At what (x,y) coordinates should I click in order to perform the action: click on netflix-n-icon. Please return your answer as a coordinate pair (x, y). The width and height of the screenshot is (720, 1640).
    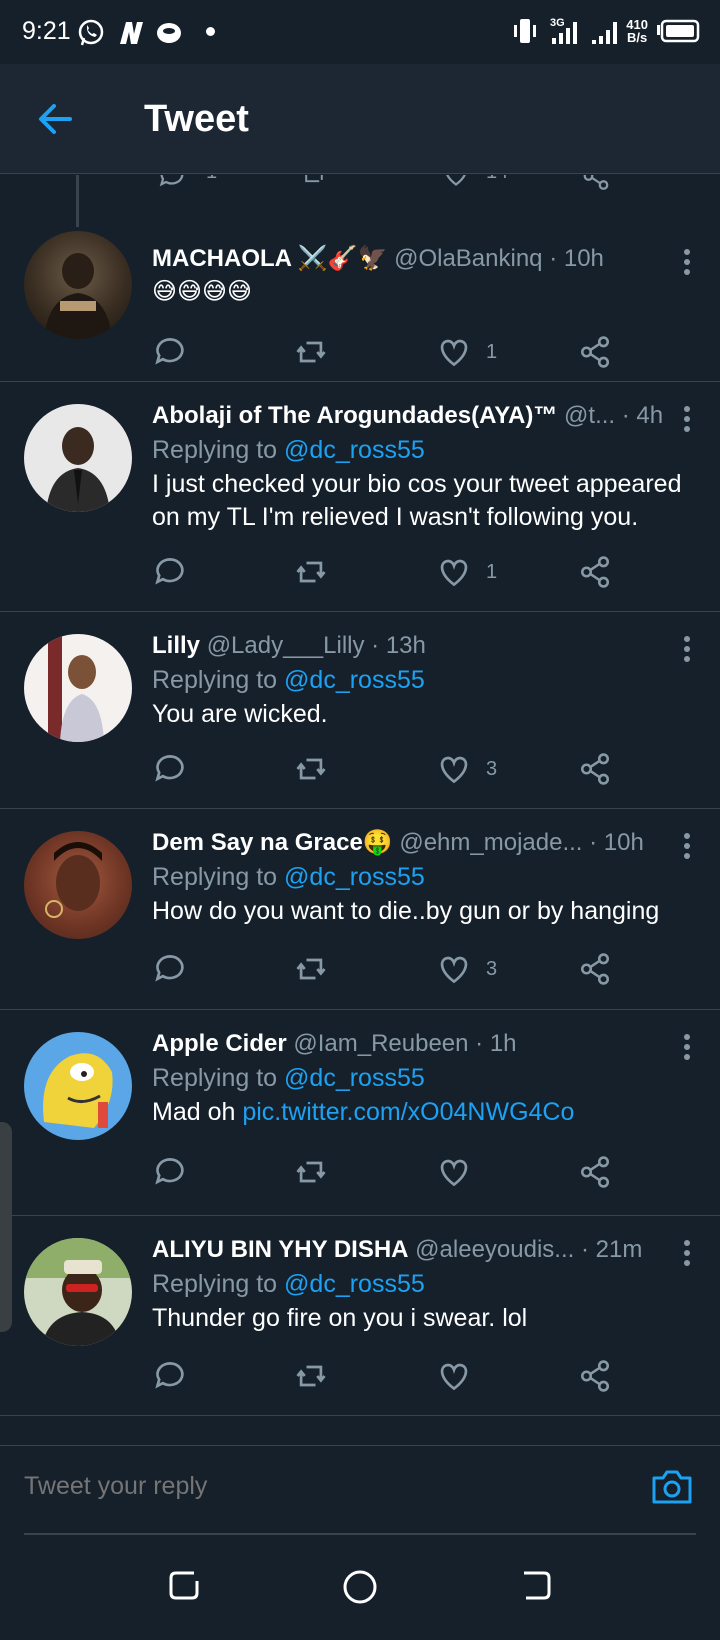
    Looking at the image, I should click on (131, 33).